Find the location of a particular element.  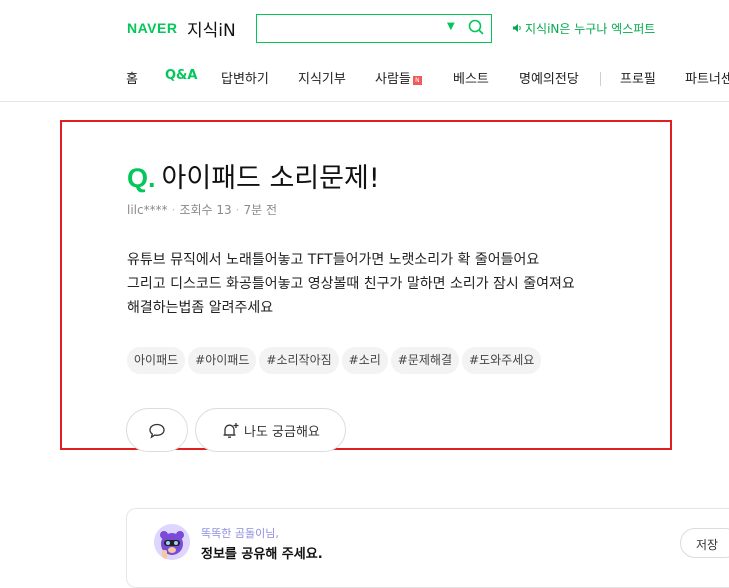

comment-icon is located at coordinates (157, 431).